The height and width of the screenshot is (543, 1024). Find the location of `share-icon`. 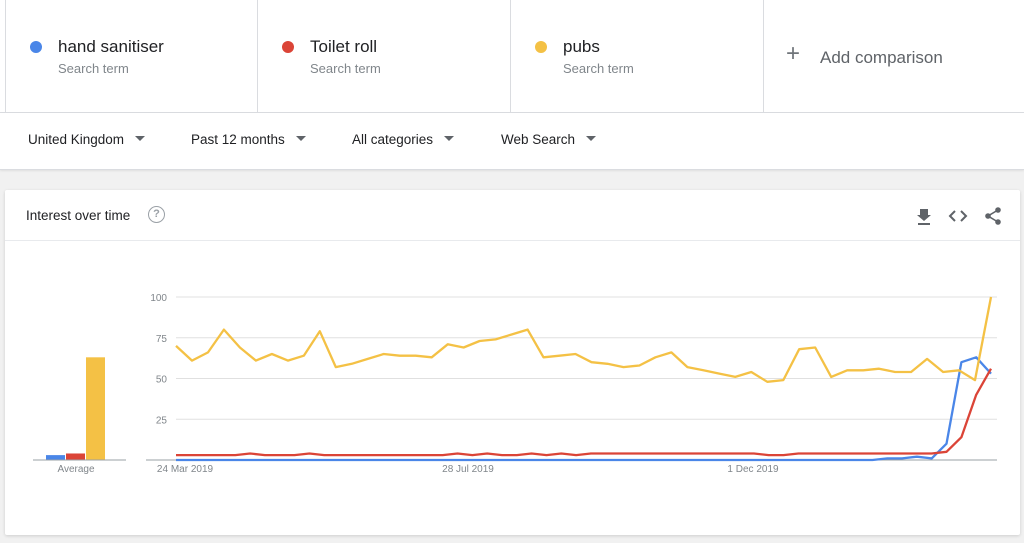

share-icon is located at coordinates (993, 216).